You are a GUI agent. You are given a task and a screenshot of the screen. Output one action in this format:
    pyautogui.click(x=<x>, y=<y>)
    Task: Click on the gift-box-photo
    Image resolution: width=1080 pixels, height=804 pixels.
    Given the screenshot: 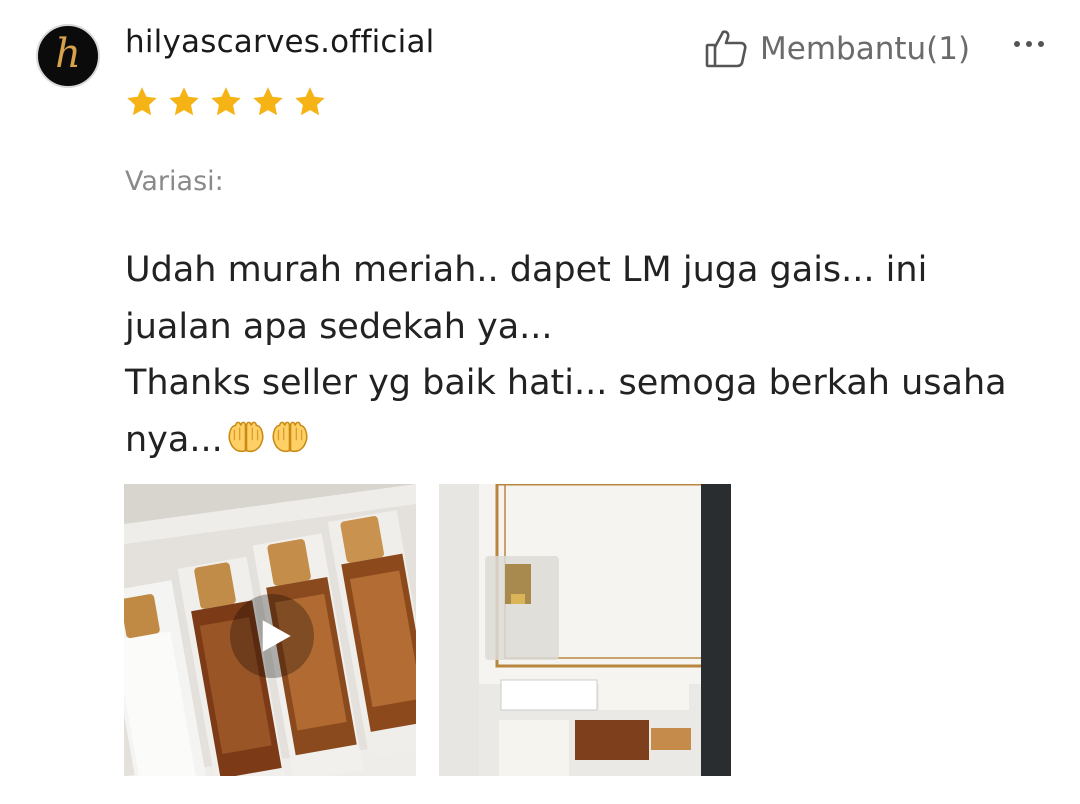 What is the action you would take?
    pyautogui.click(x=585, y=630)
    